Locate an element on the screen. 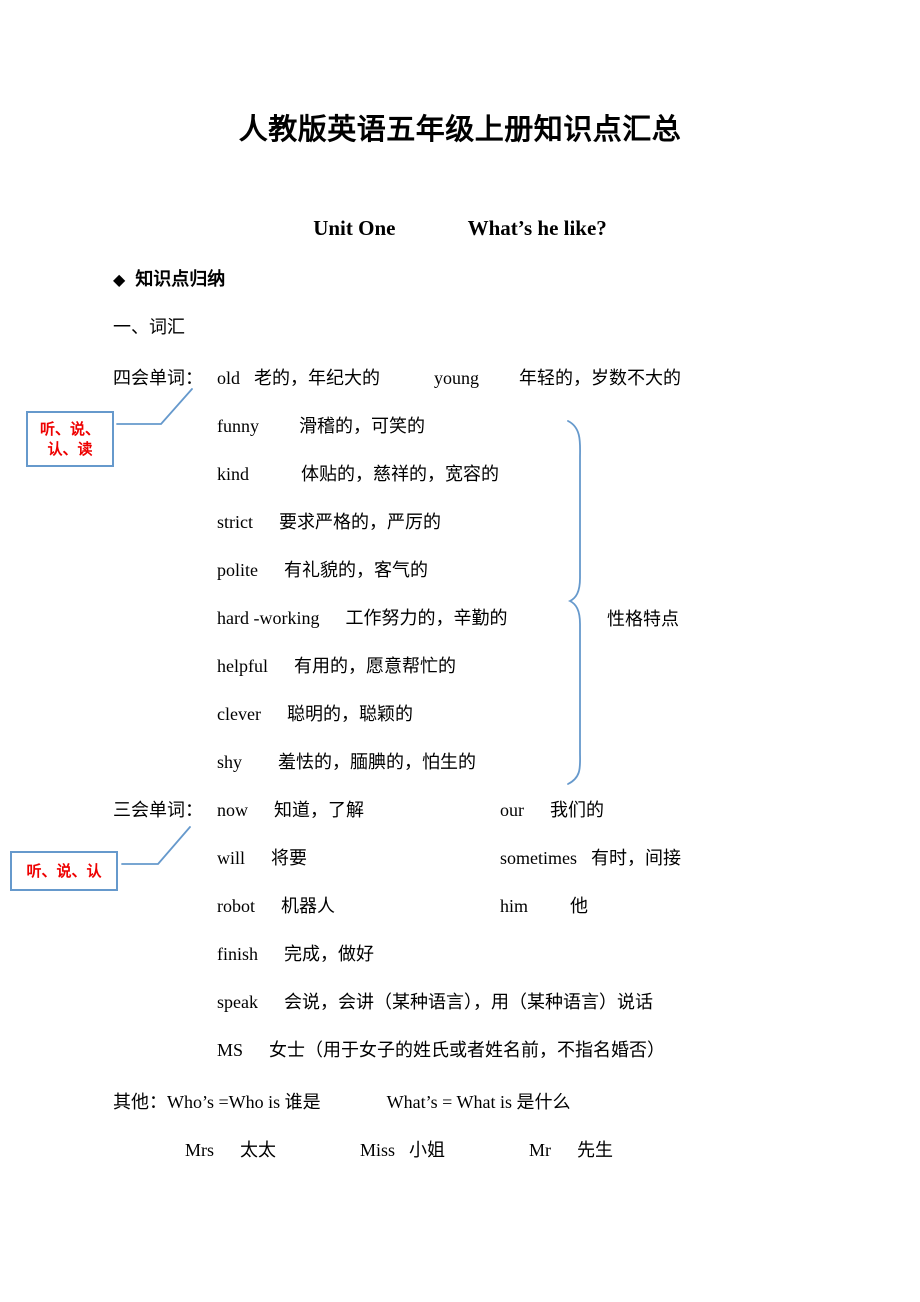  curly-brace-personality is located at coordinates (574, 602).